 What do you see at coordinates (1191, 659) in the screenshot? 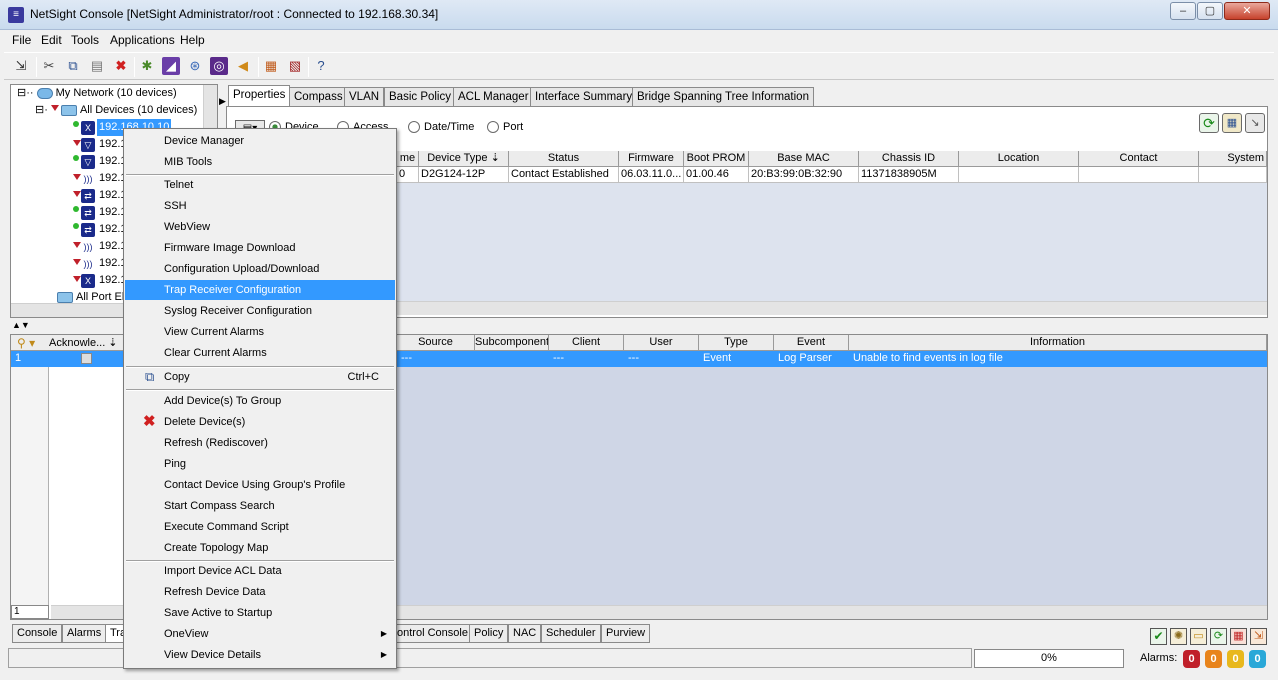
I see `alarm-critical-count: 0` at bounding box center [1191, 659].